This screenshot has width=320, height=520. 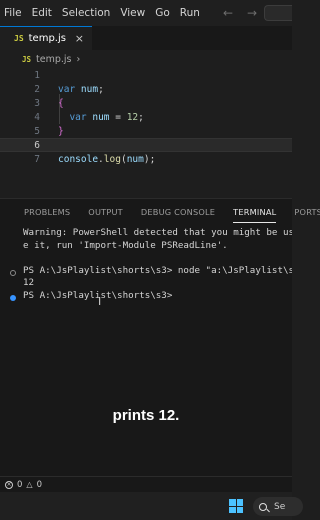 What do you see at coordinates (100, 301) in the screenshot?
I see `text-cursor-icon: I` at bounding box center [100, 301].